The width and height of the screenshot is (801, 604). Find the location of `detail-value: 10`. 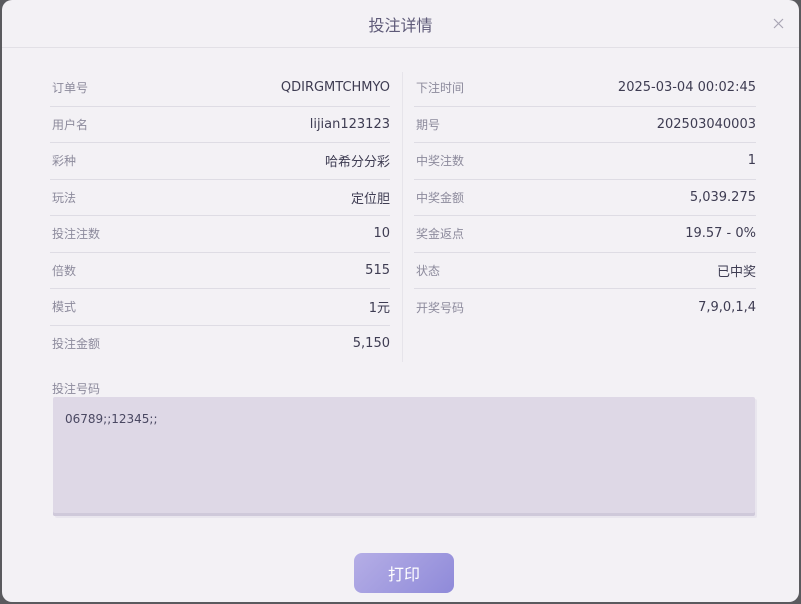

detail-value: 10 is located at coordinates (381, 234).